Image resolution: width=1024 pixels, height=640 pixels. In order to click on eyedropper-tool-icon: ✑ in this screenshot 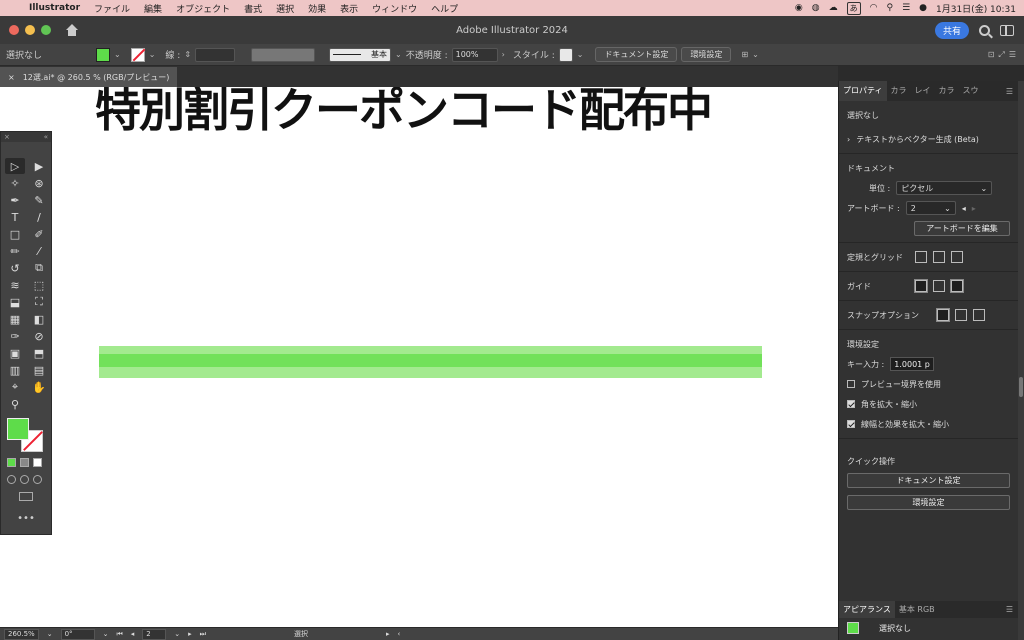, I will do `click(15, 336)`.